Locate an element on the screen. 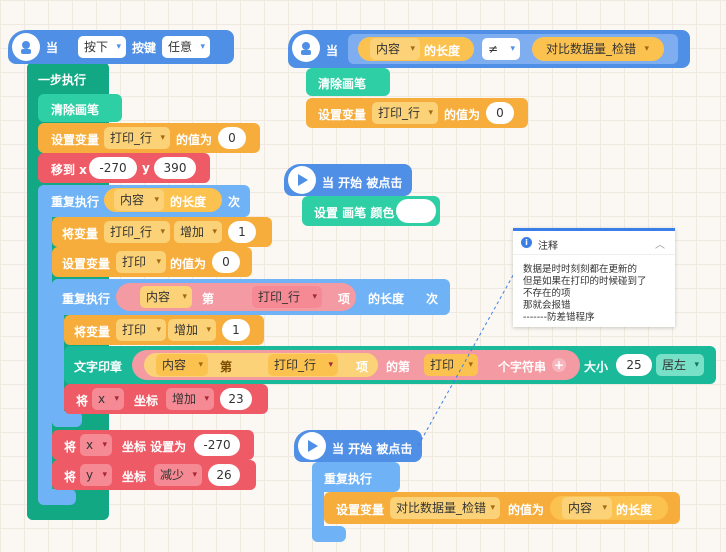 The image size is (726, 552). note-title: 注释 is located at coordinates (548, 246).